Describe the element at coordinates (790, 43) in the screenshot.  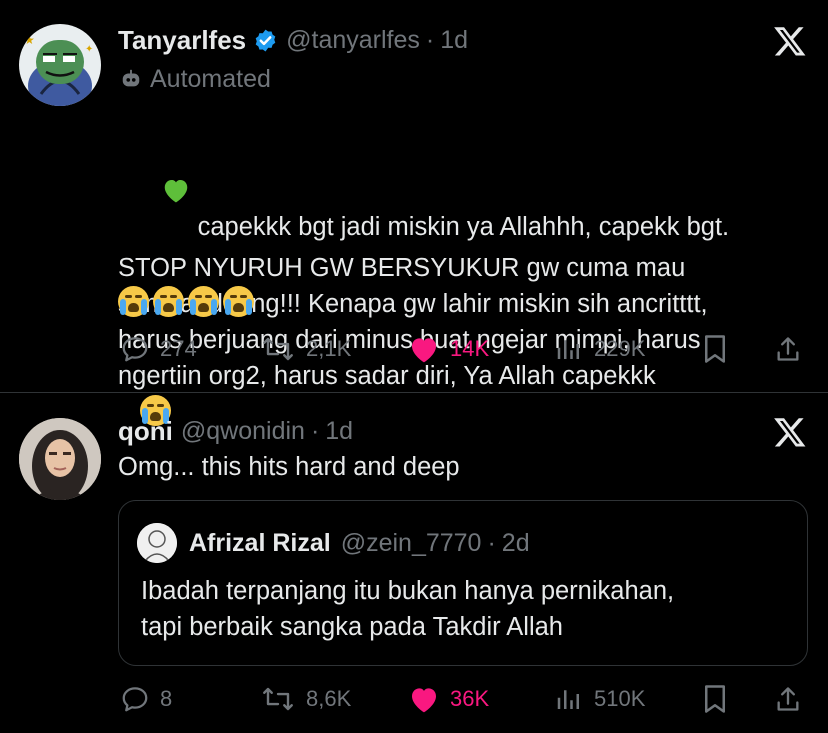
I see `x-logo-icon` at that location.